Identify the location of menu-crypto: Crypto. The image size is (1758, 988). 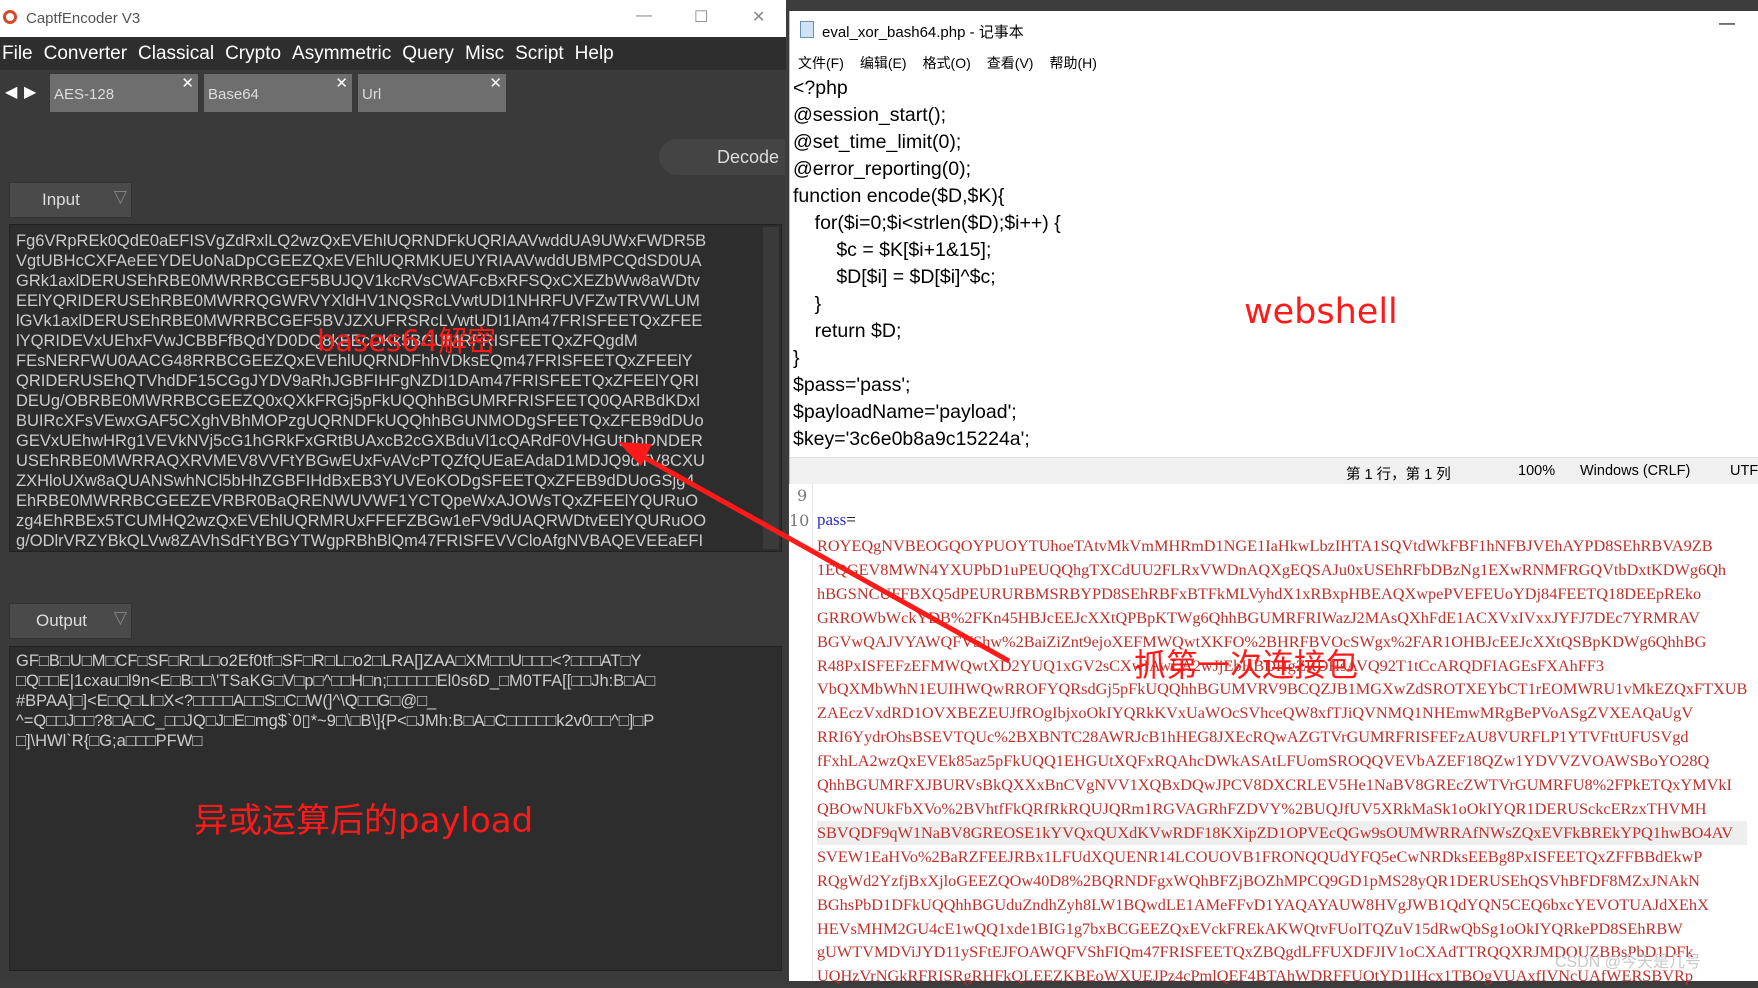
(253, 53).